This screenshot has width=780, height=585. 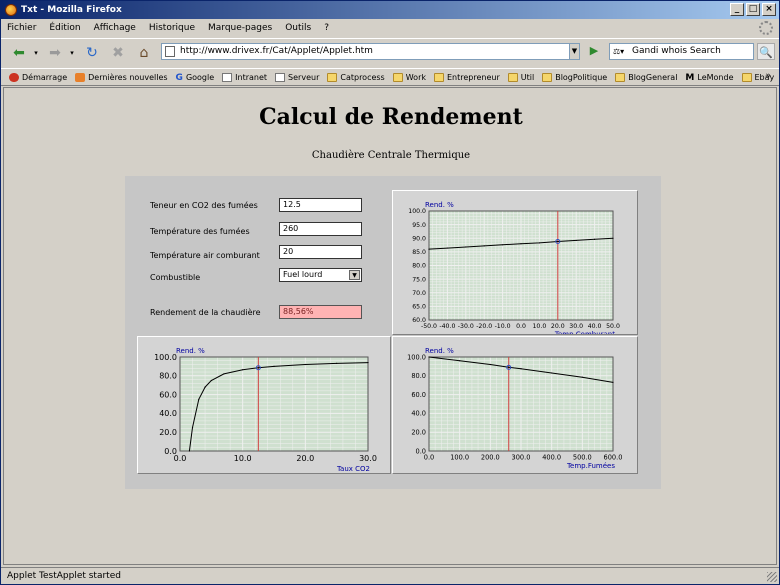 I want to click on feed-icon, so click(x=80, y=77).